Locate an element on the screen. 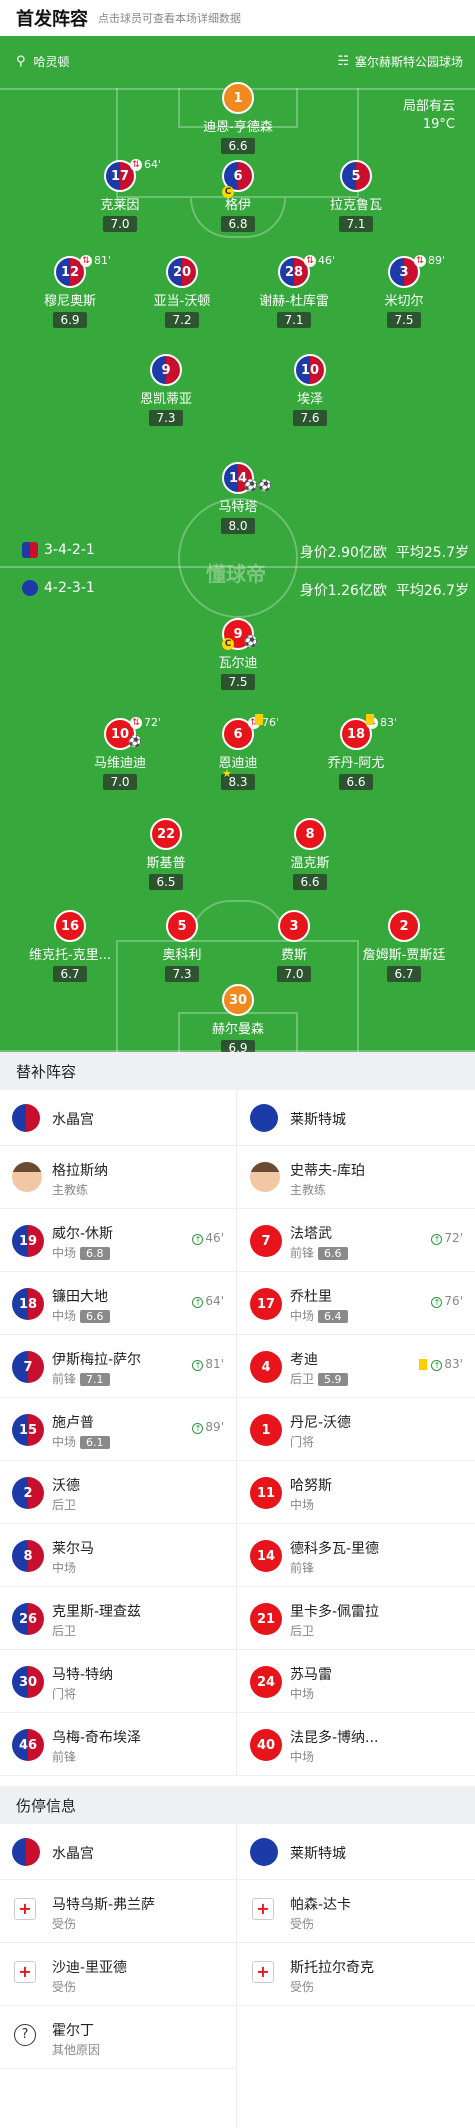 This screenshot has width=475, height=2128. sub-row: 2 沃德 后卫 is located at coordinates (118, 1492).